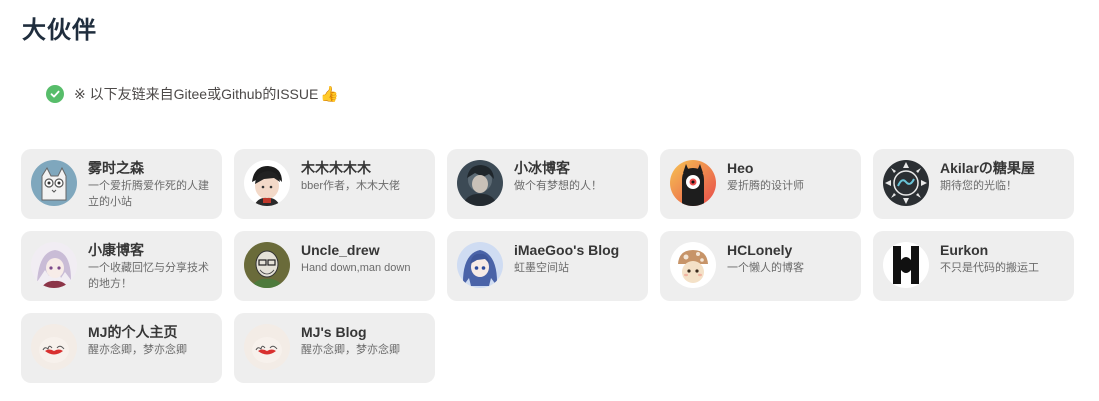 The width and height of the screenshot is (1099, 401). Describe the element at coordinates (480, 265) in the screenshot. I see `blue-hair-avatar-icon` at that location.